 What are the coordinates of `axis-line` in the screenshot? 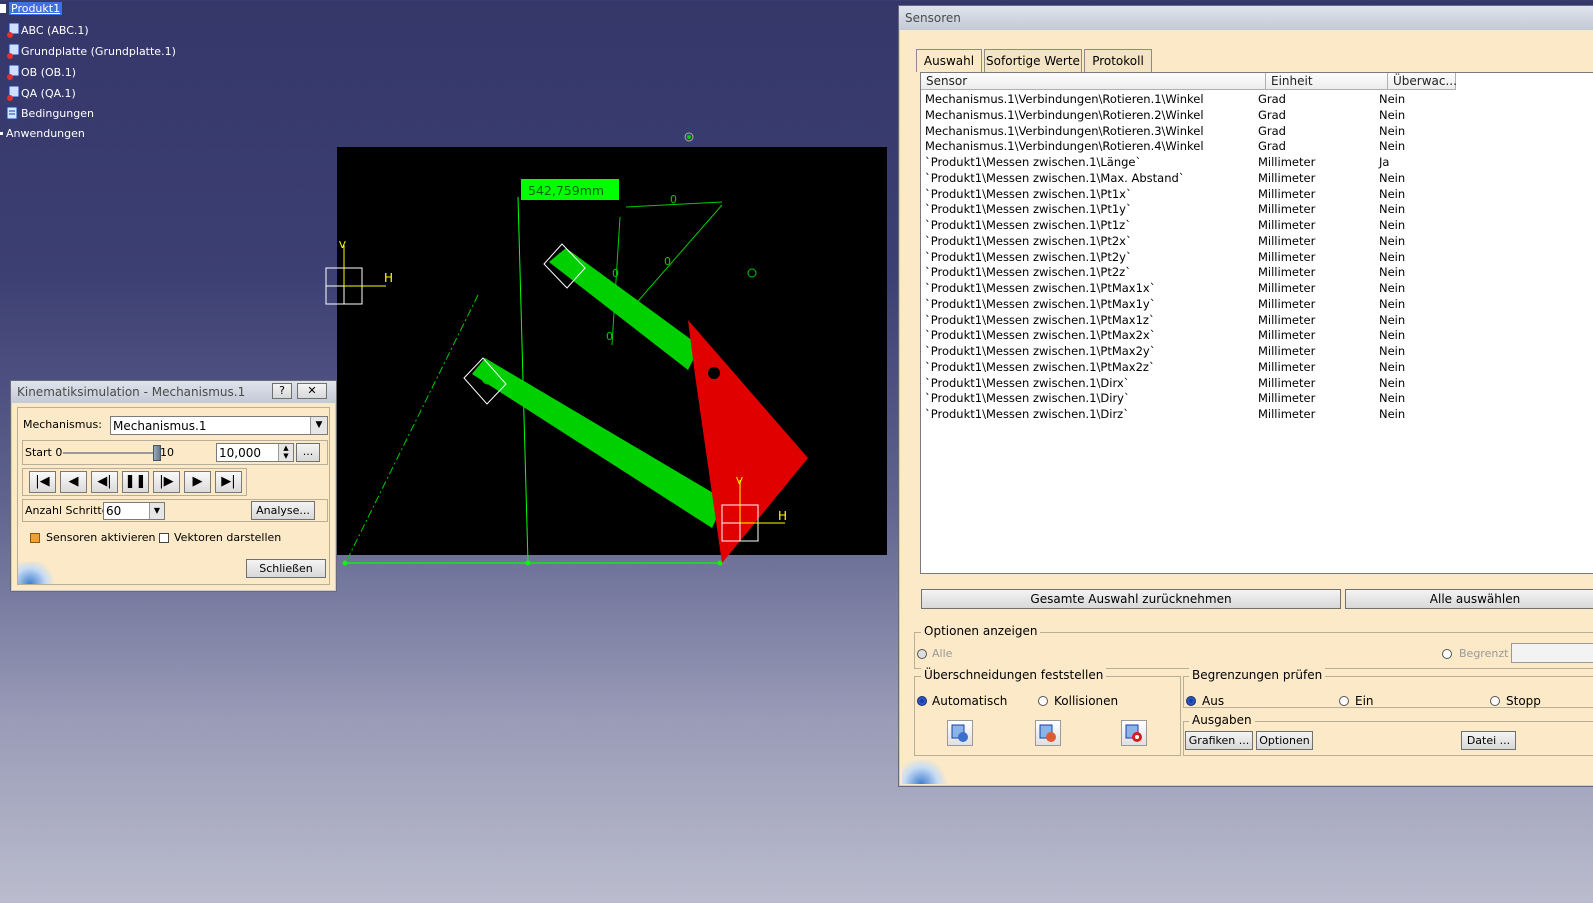 It's located at (412, 427).